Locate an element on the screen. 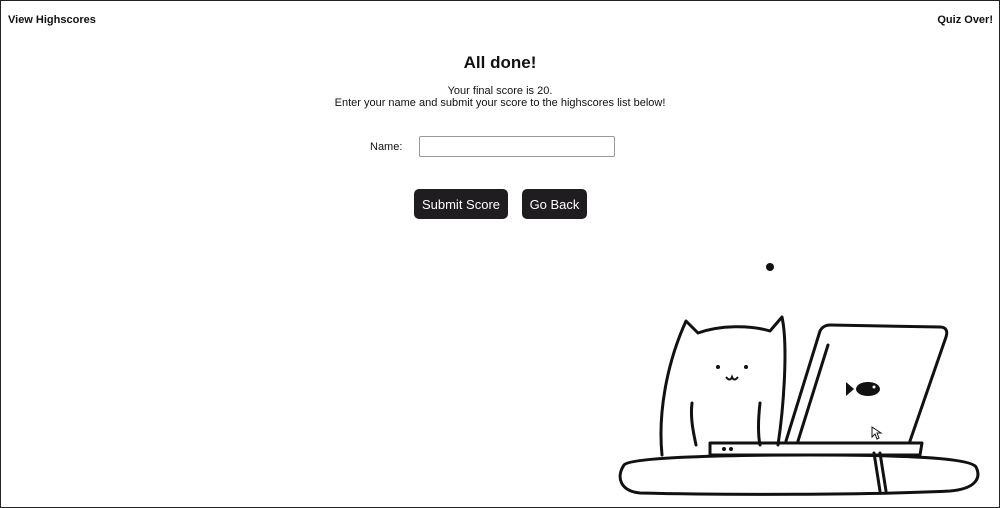 This screenshot has width=1000, height=508. header: View Highscores Quiz Over! is located at coordinates (500, 20).